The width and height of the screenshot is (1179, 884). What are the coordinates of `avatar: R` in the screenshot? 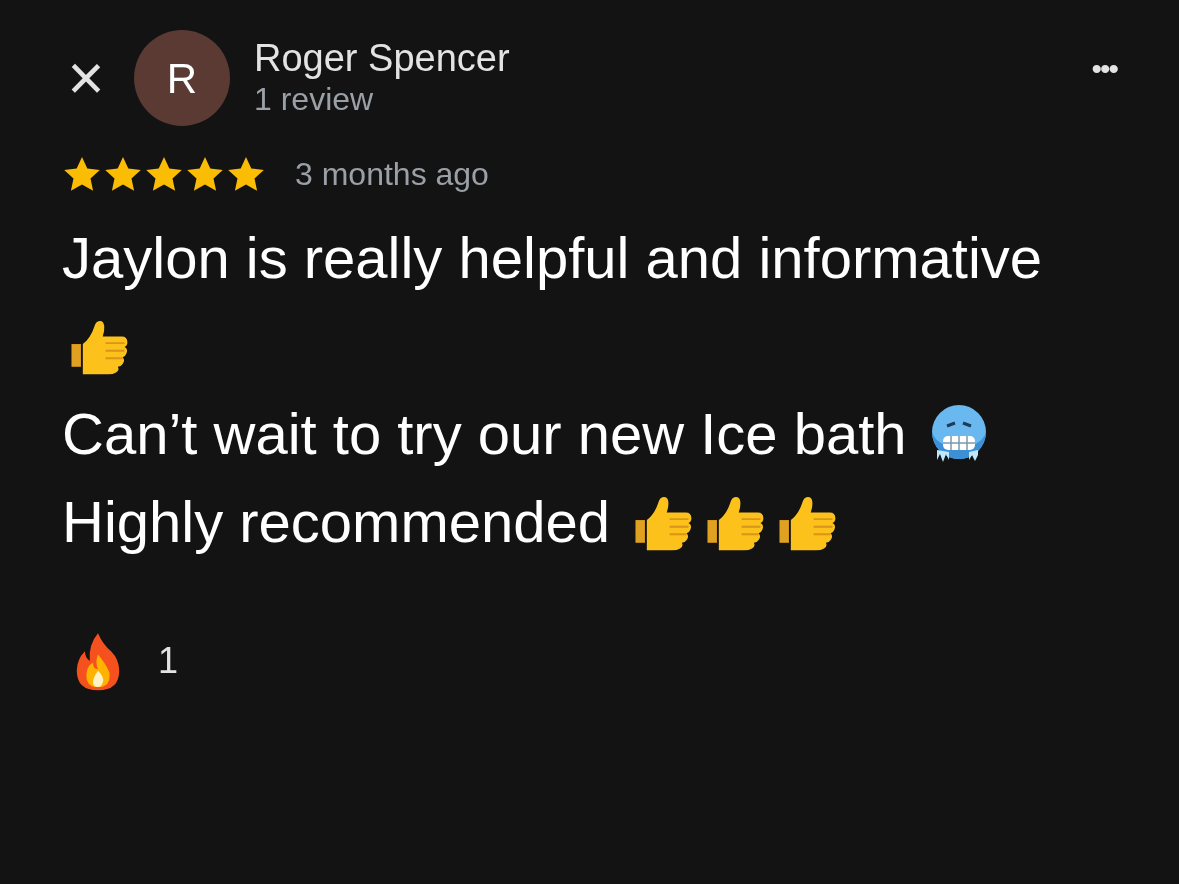 It's located at (182, 78).